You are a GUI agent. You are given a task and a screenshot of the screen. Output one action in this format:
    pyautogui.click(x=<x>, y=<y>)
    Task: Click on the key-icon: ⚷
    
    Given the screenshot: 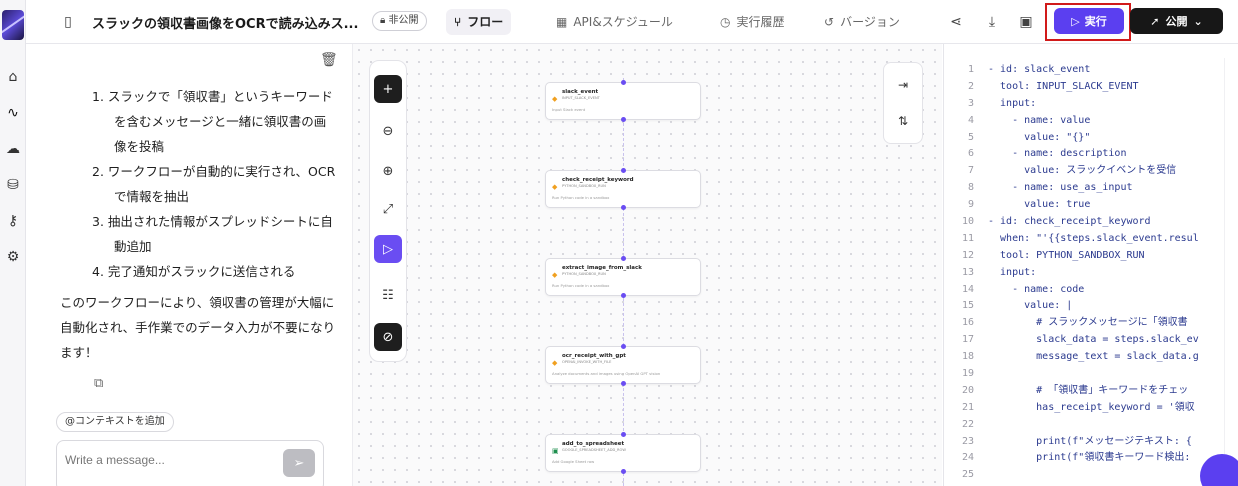 What is the action you would take?
    pyautogui.click(x=13, y=221)
    